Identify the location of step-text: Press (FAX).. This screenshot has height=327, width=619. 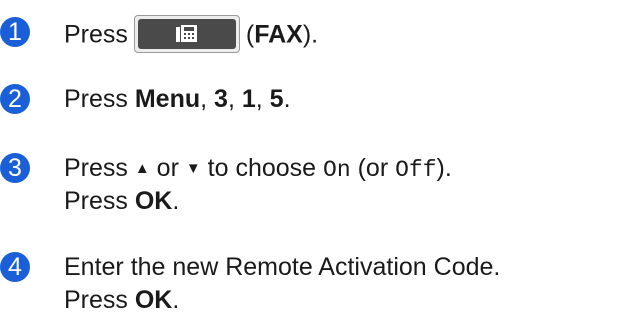
(191, 35).